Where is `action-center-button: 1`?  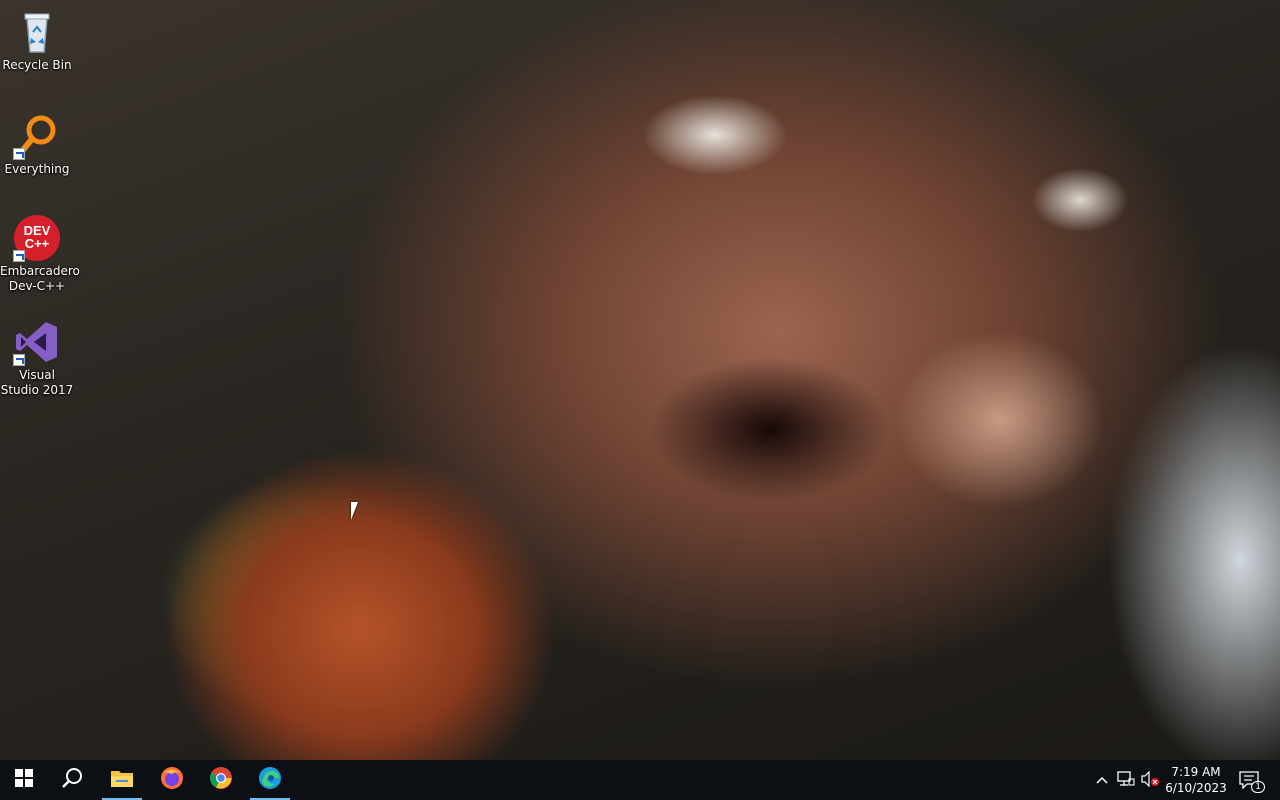 action-center-button: 1 is located at coordinates (1249, 780).